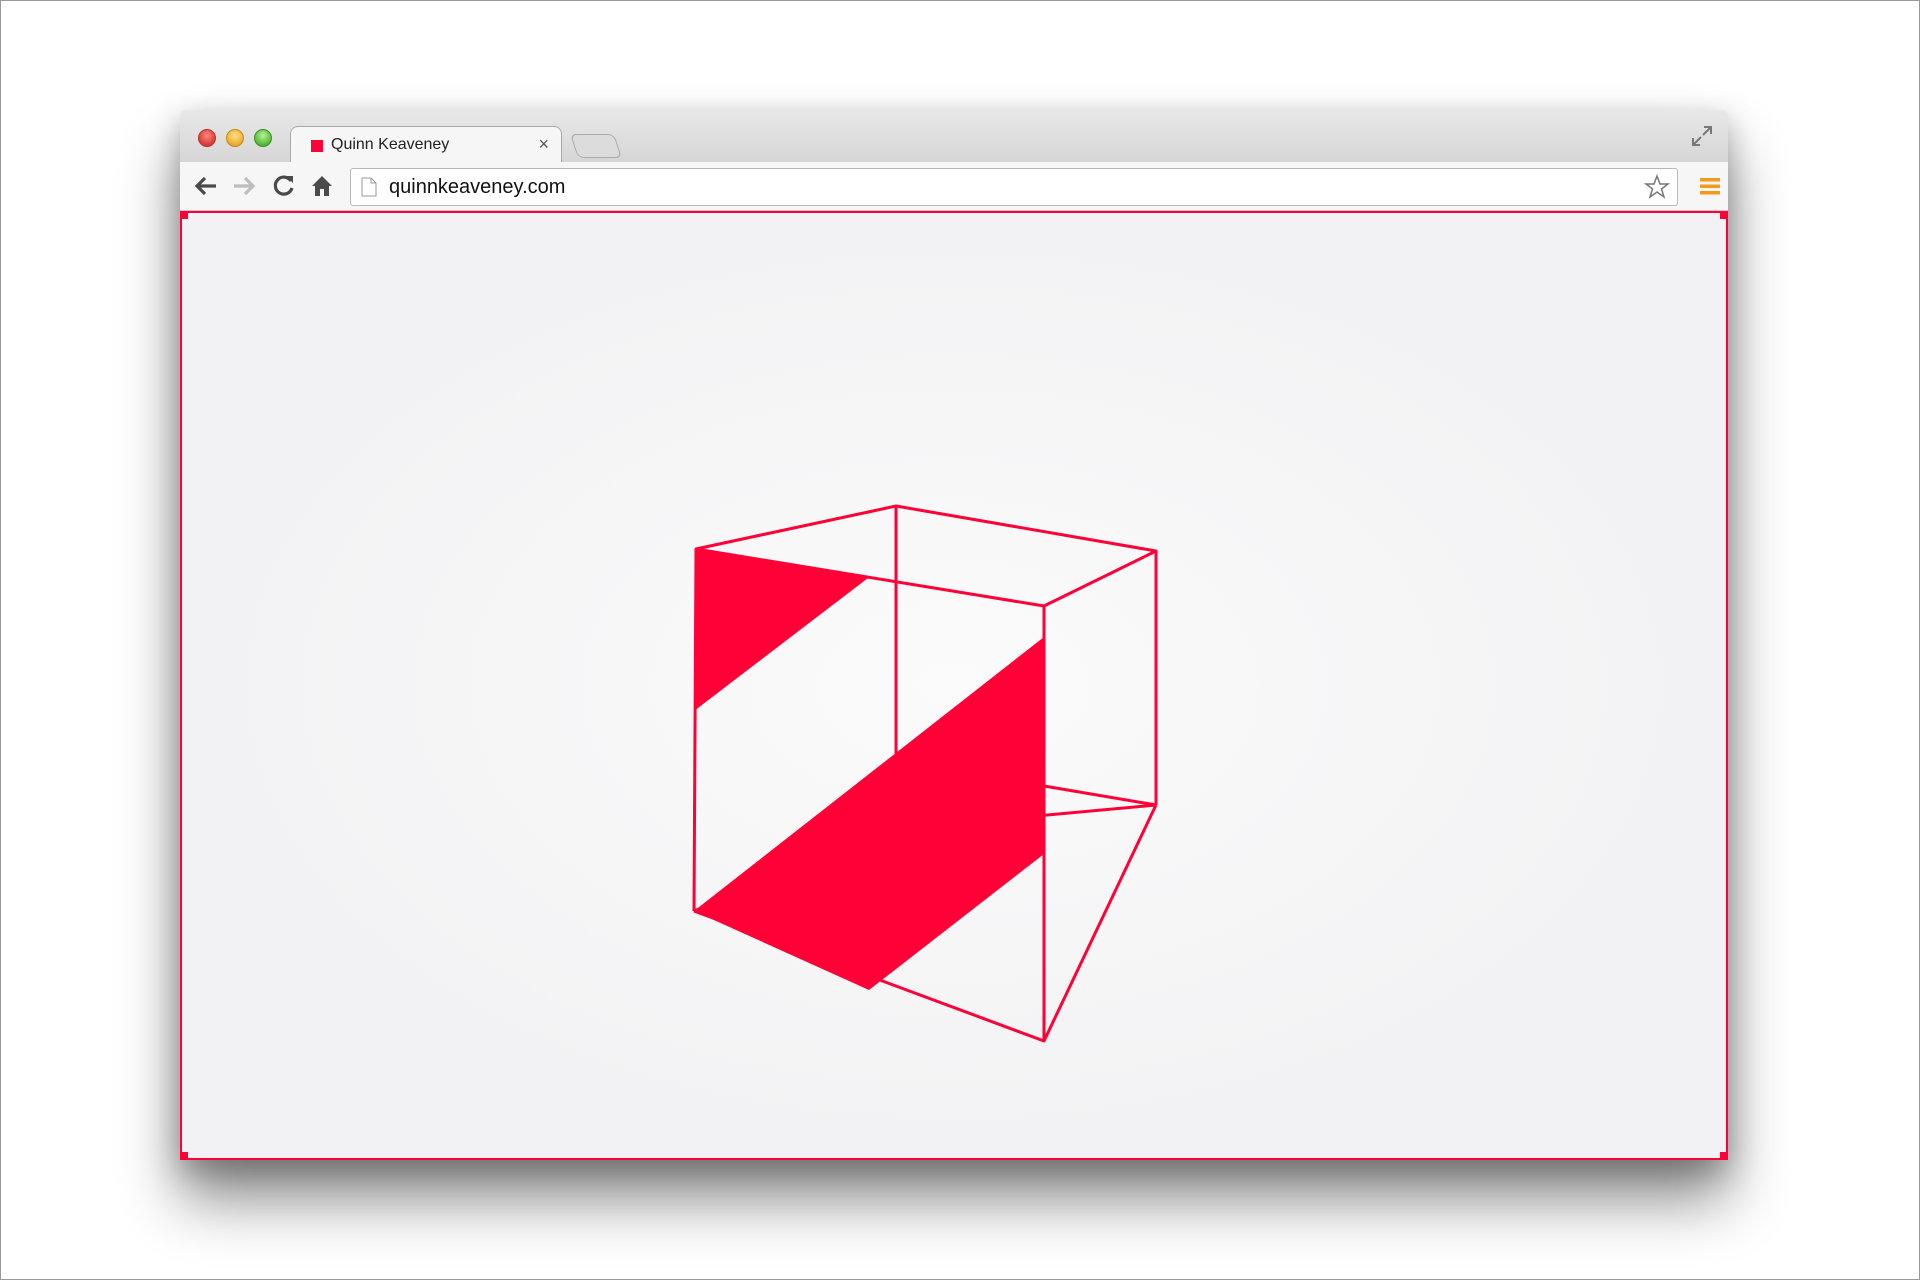 The width and height of the screenshot is (1920, 1280). What do you see at coordinates (869, 813) in the screenshot?
I see `cube-stripe-lower` at bounding box center [869, 813].